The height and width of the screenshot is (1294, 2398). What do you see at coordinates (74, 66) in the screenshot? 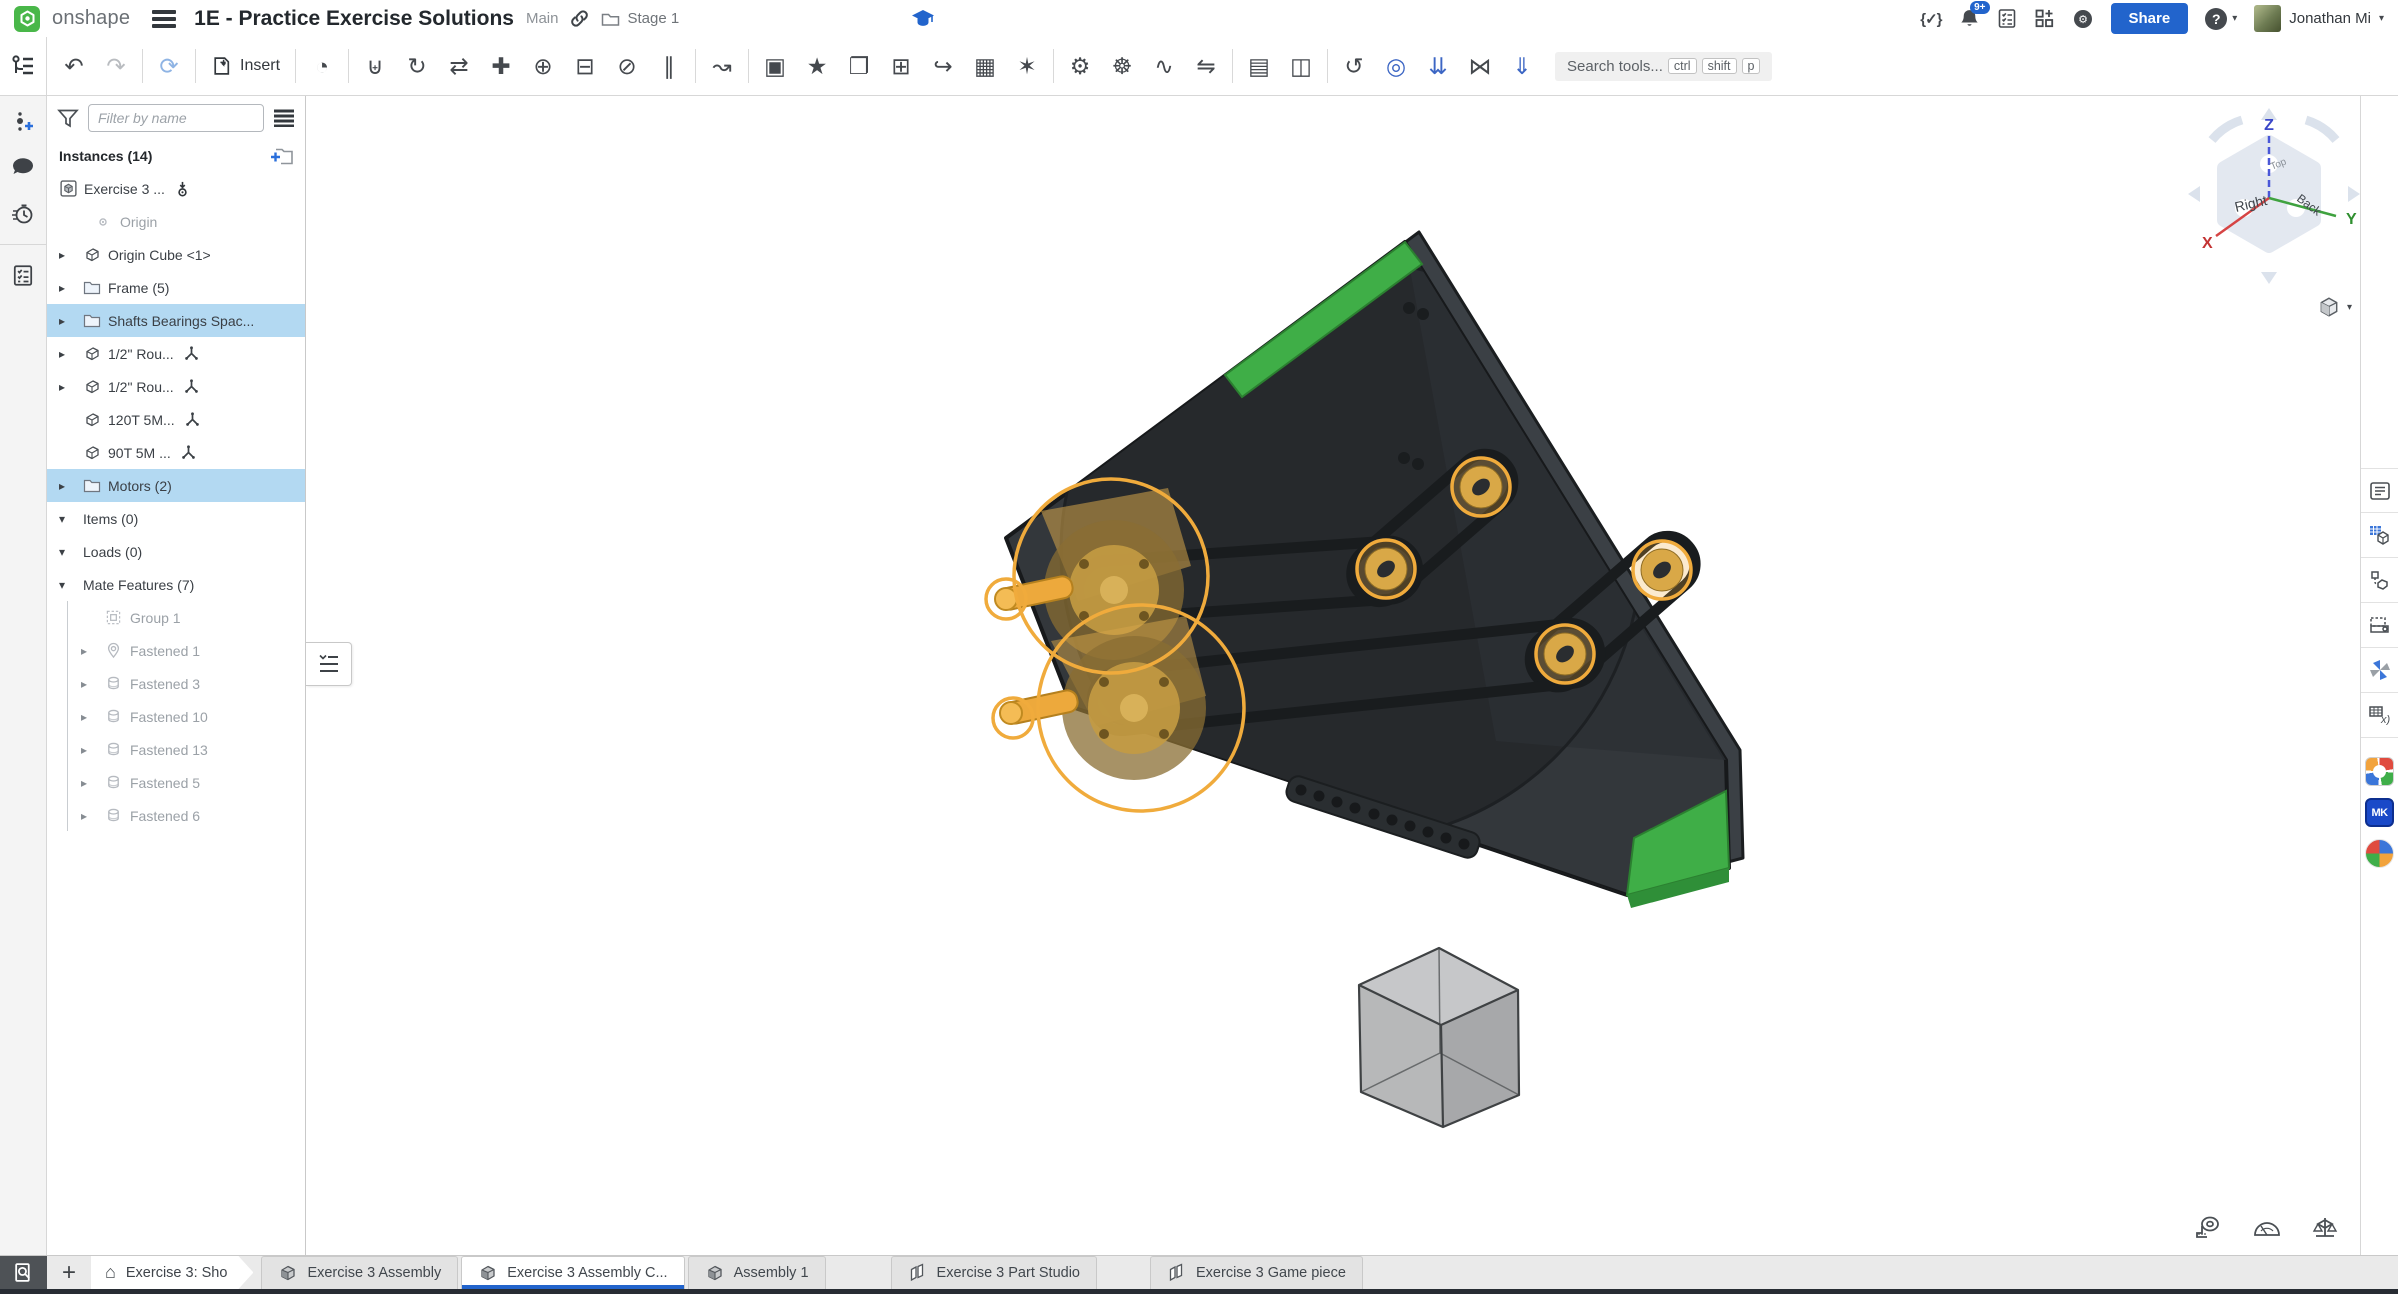
I see `undo-icon: ↶` at bounding box center [74, 66].